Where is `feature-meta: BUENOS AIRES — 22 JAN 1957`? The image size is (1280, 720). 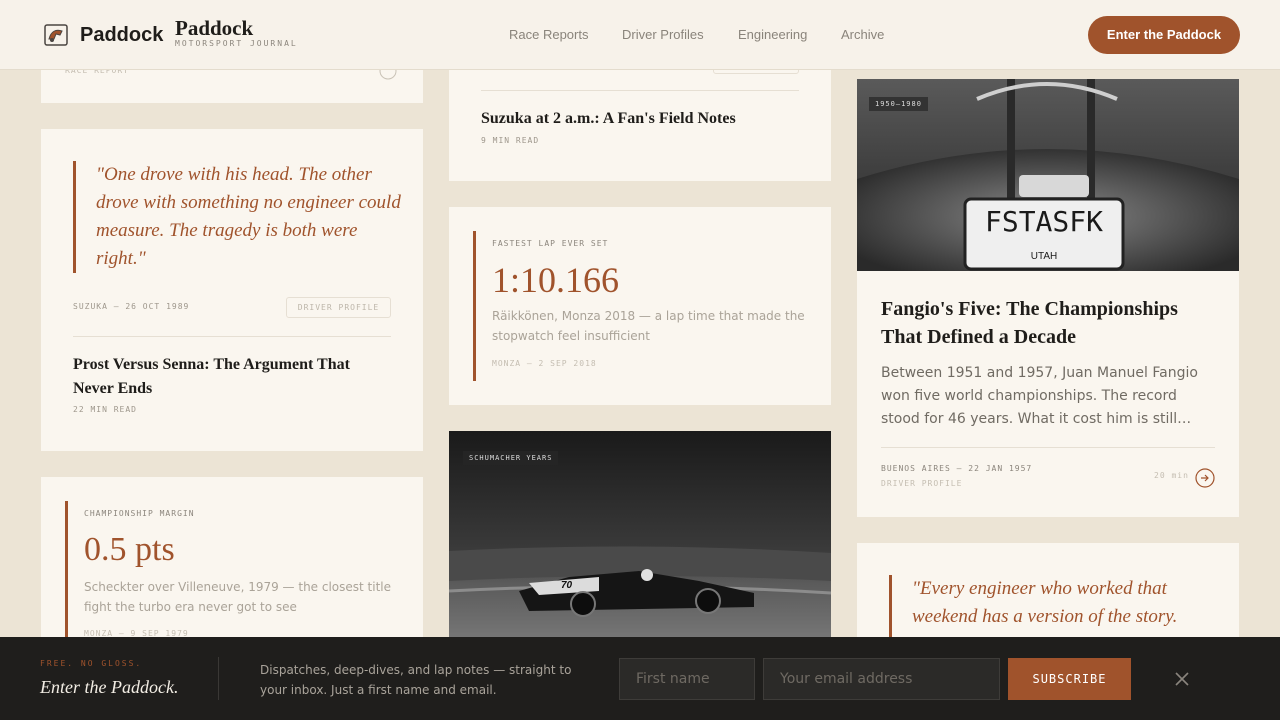
feature-meta: BUENOS AIRES — 22 JAN 1957 is located at coordinates (957, 468).